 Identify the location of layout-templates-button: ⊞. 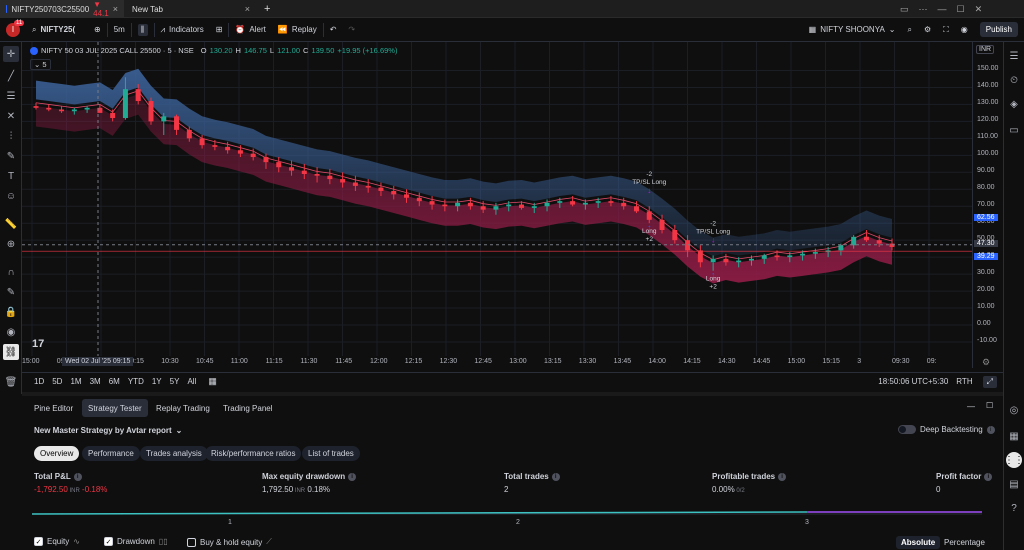
(219, 30).